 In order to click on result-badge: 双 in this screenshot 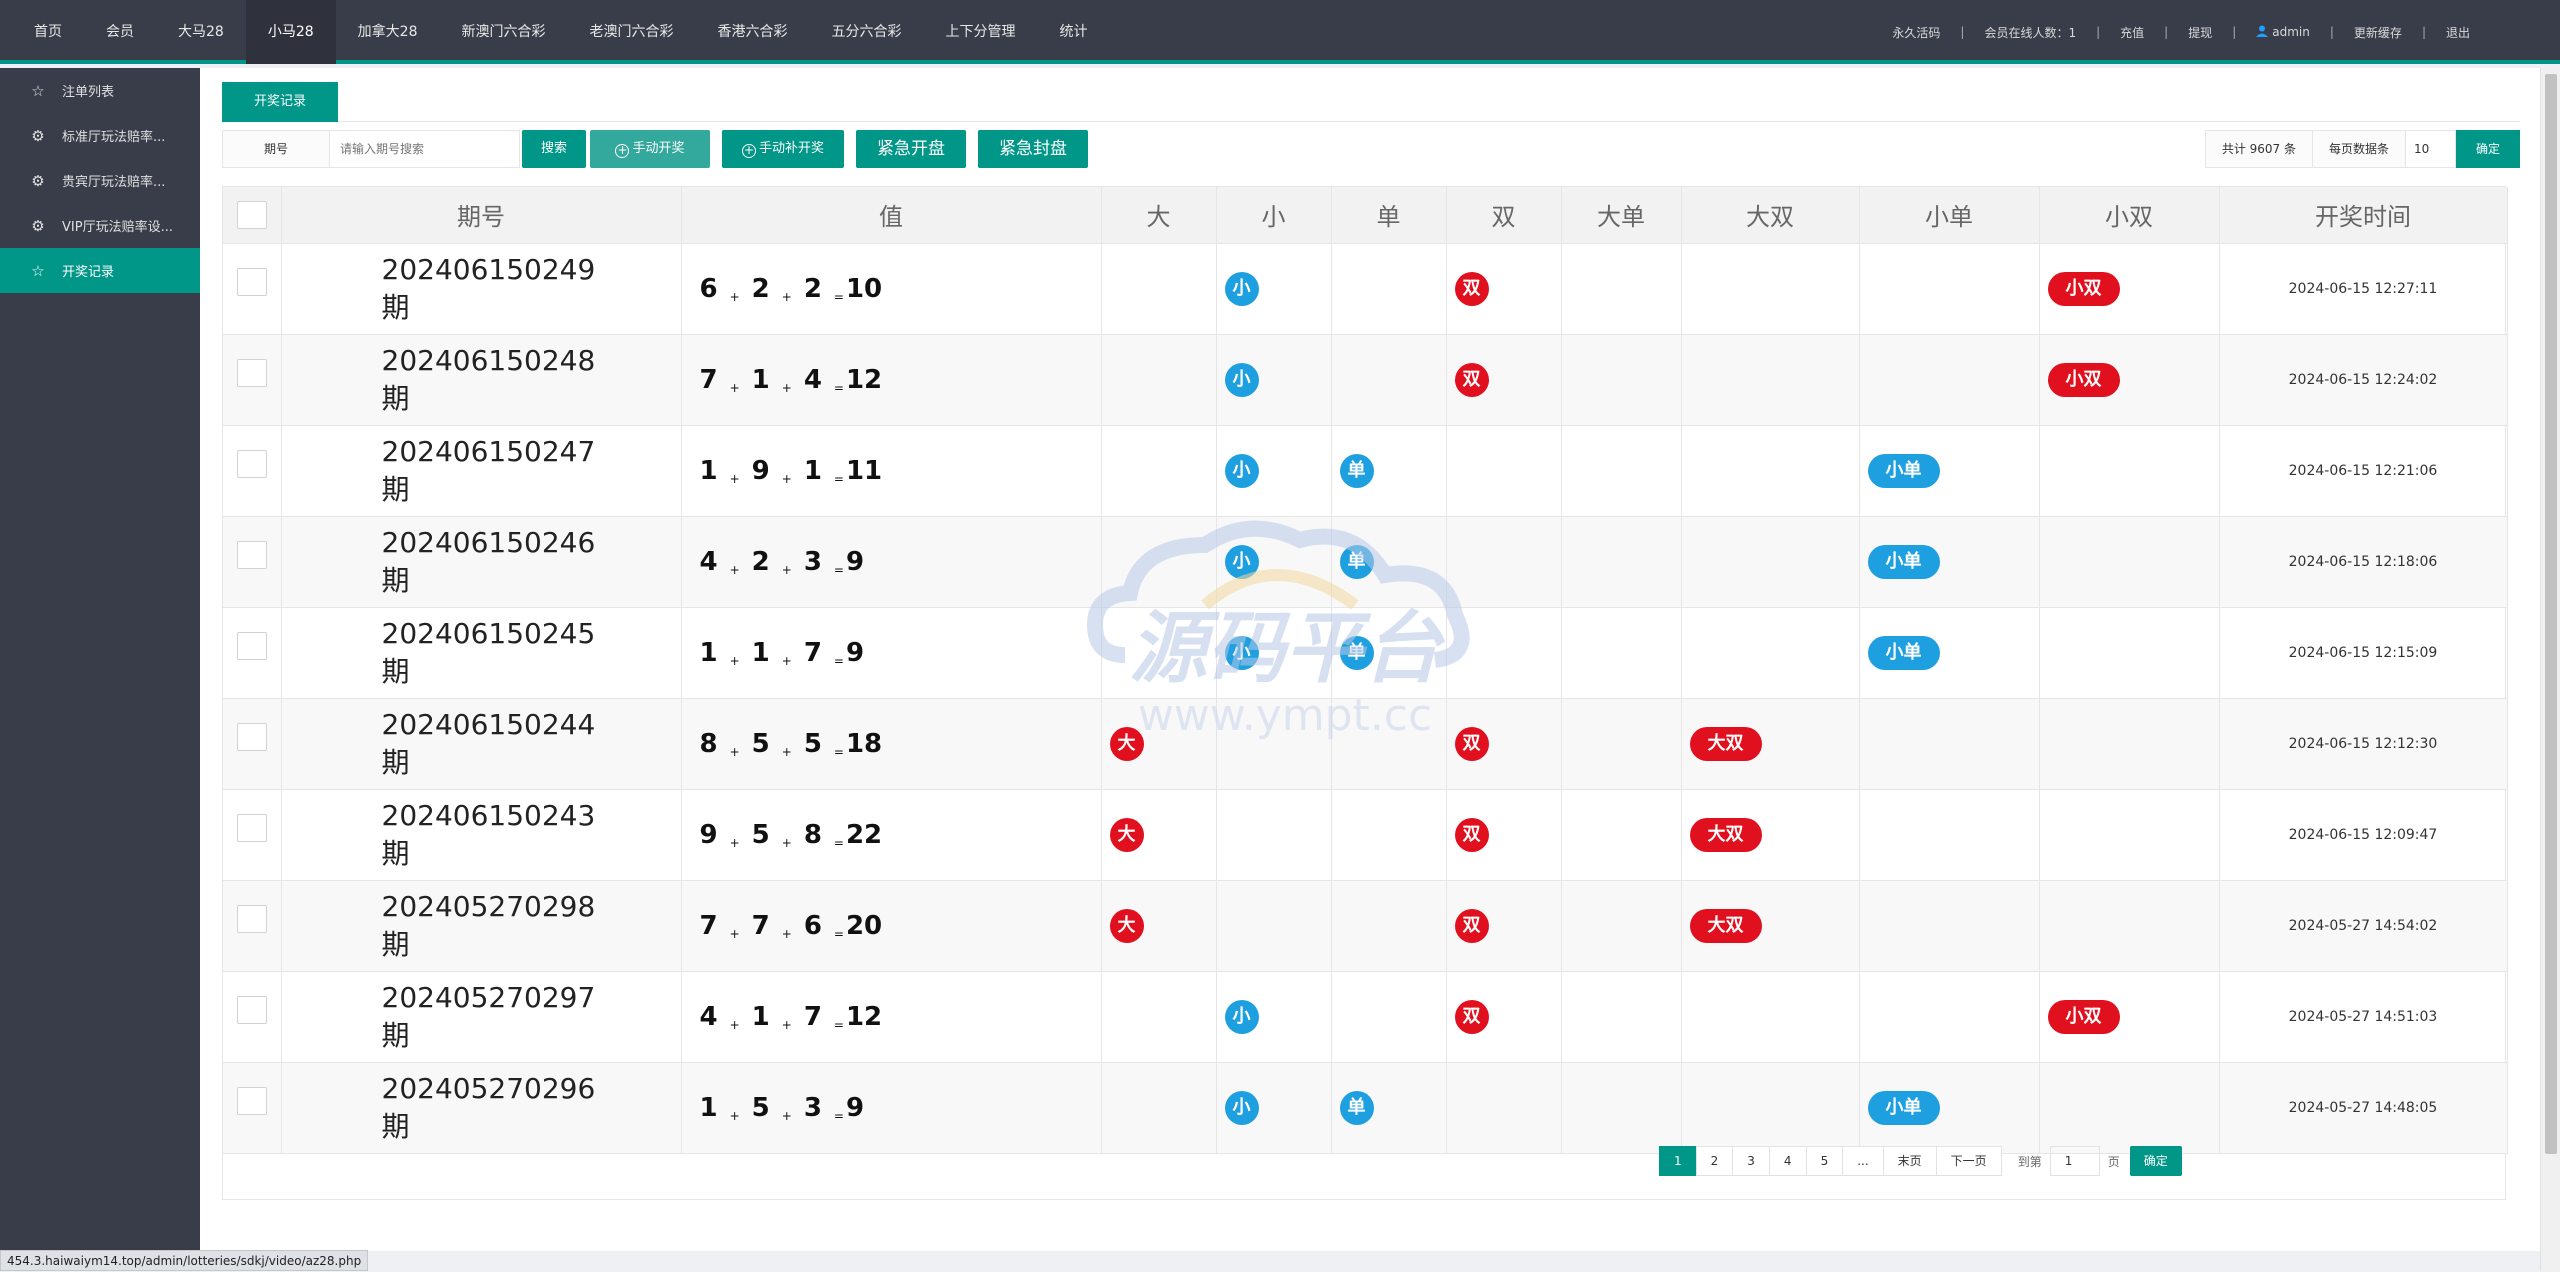, I will do `click(1471, 1016)`.